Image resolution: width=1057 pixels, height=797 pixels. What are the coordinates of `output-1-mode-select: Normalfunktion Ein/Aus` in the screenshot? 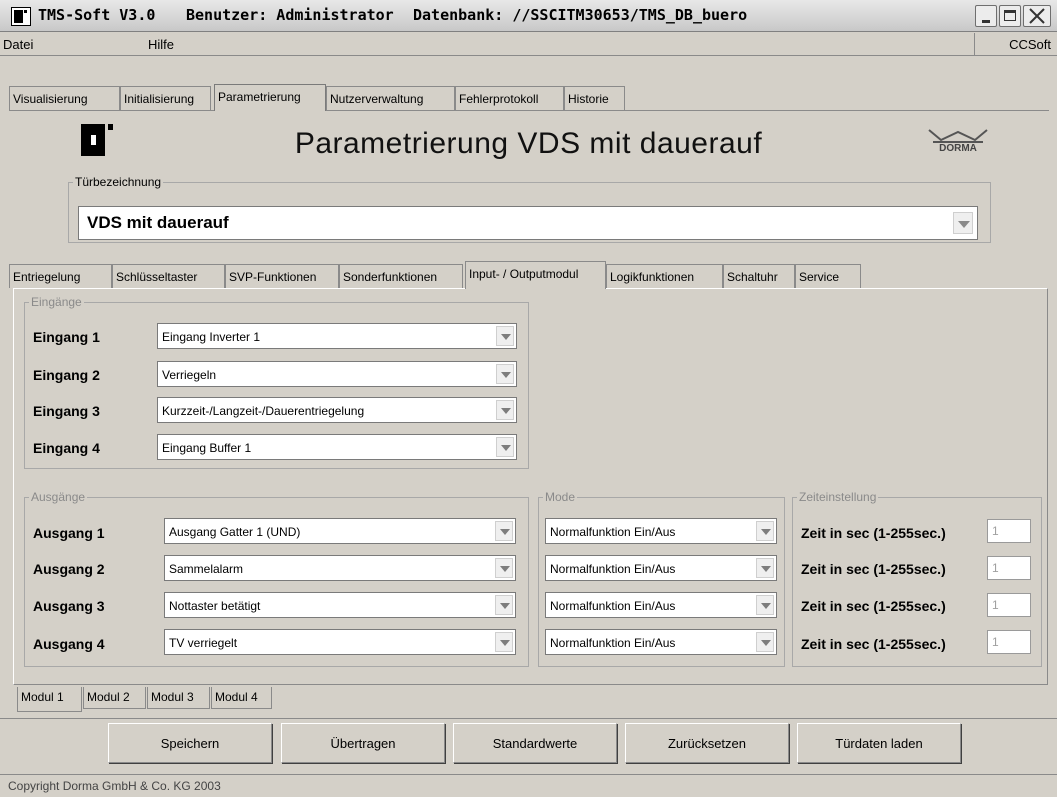 It's located at (661, 531).